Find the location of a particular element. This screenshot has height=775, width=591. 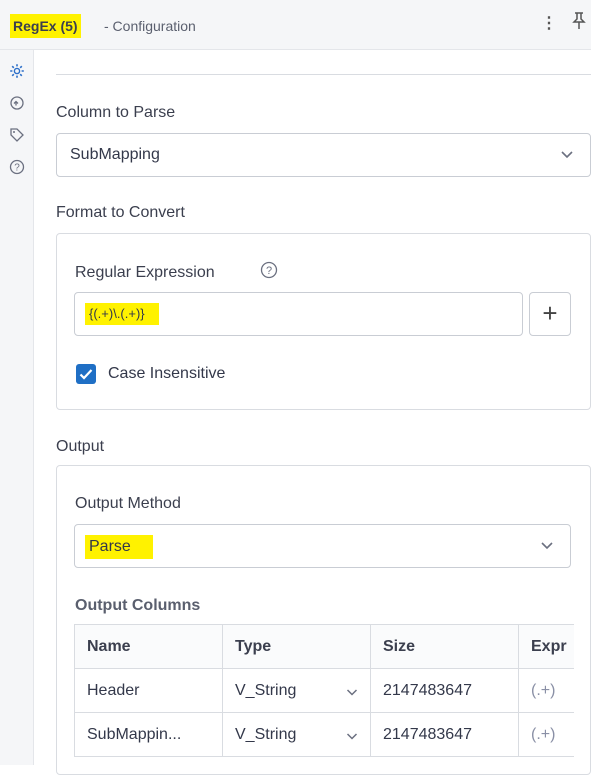

kebab-menu-icon: ⋮ is located at coordinates (549, 24).